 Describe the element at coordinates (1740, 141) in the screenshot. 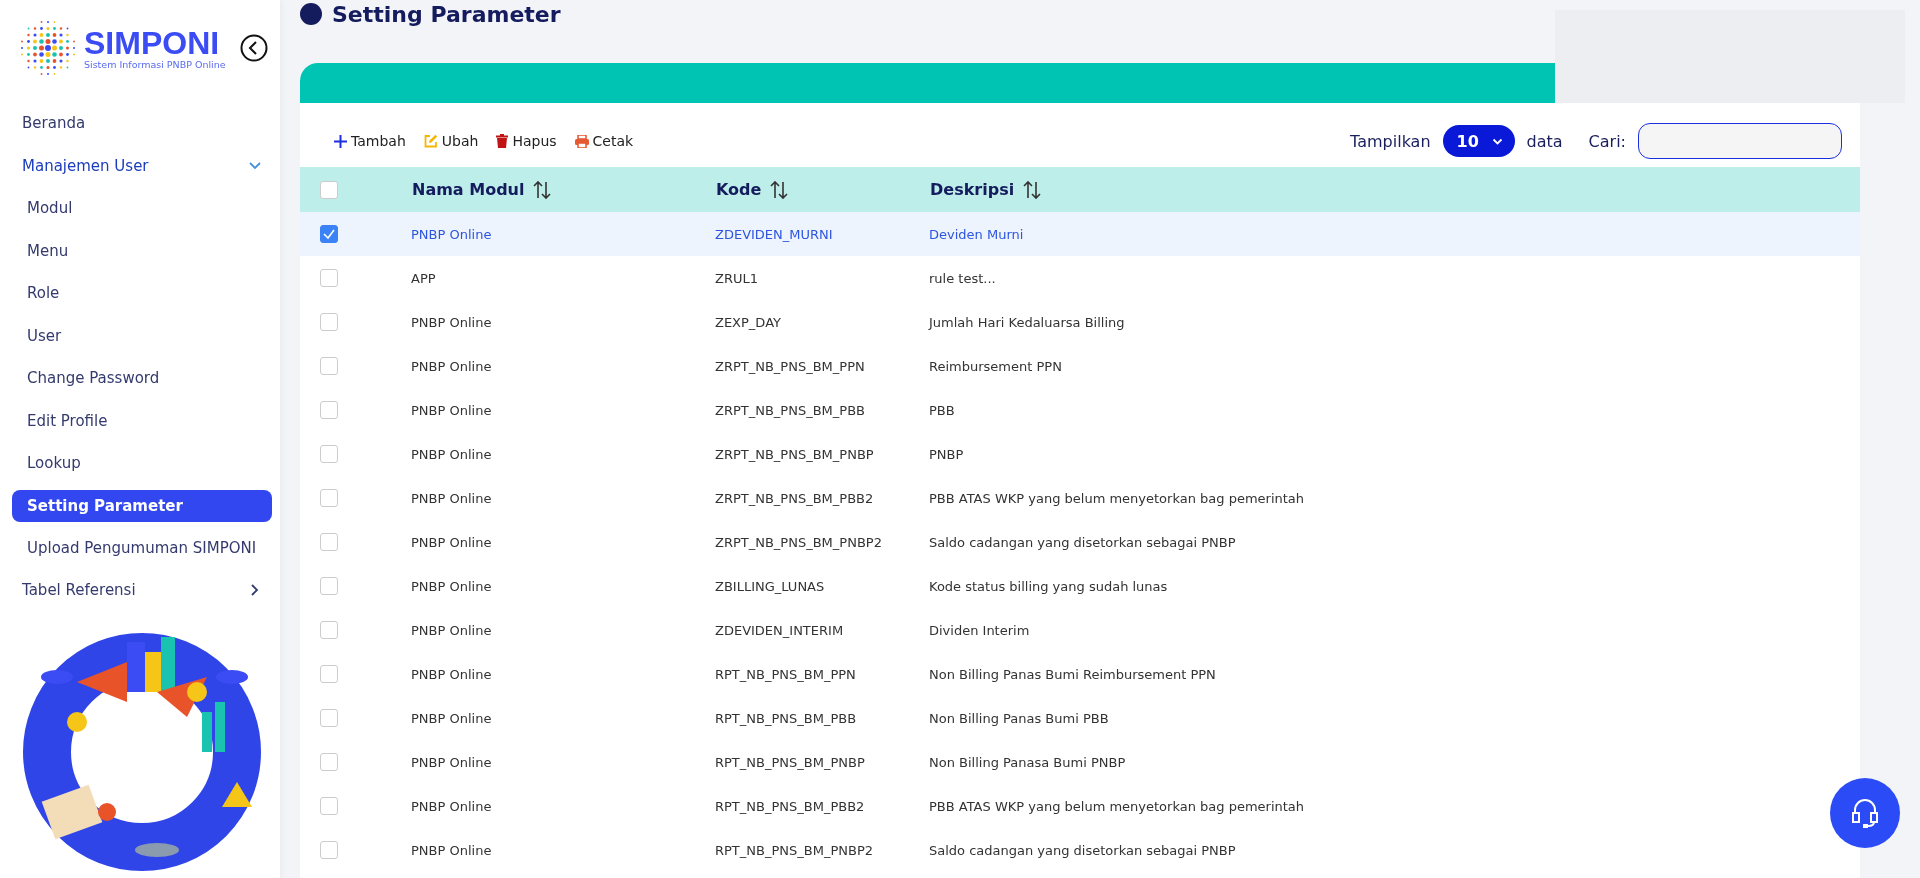

I see `search-field` at that location.